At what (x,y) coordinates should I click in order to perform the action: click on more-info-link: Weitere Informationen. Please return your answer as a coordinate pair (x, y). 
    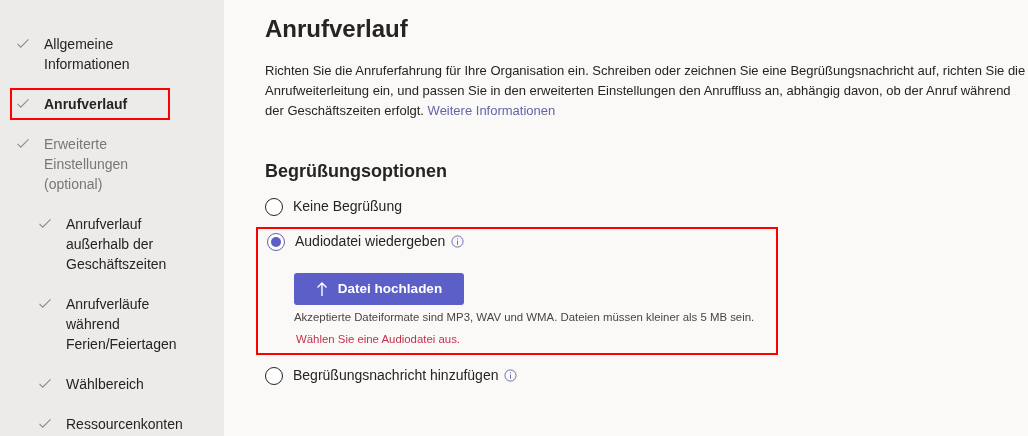
    Looking at the image, I should click on (491, 110).